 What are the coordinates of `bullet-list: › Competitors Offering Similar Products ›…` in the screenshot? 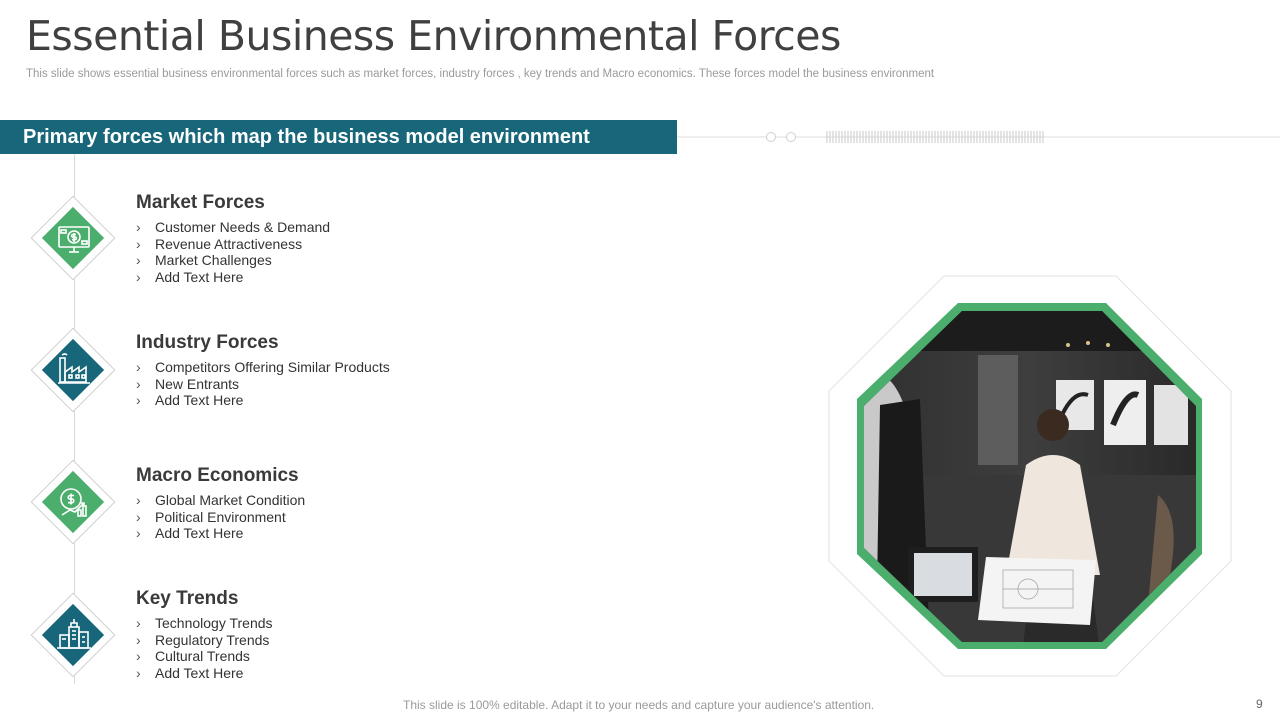 It's located at (263, 384).